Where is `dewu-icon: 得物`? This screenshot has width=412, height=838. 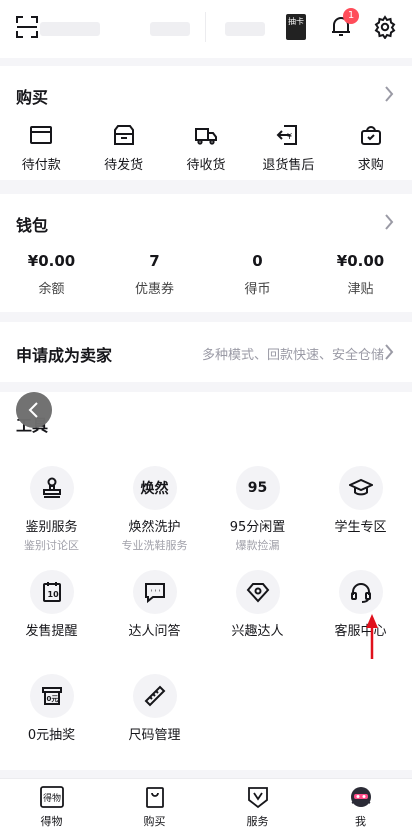 dewu-icon: 得物 is located at coordinates (51, 797).